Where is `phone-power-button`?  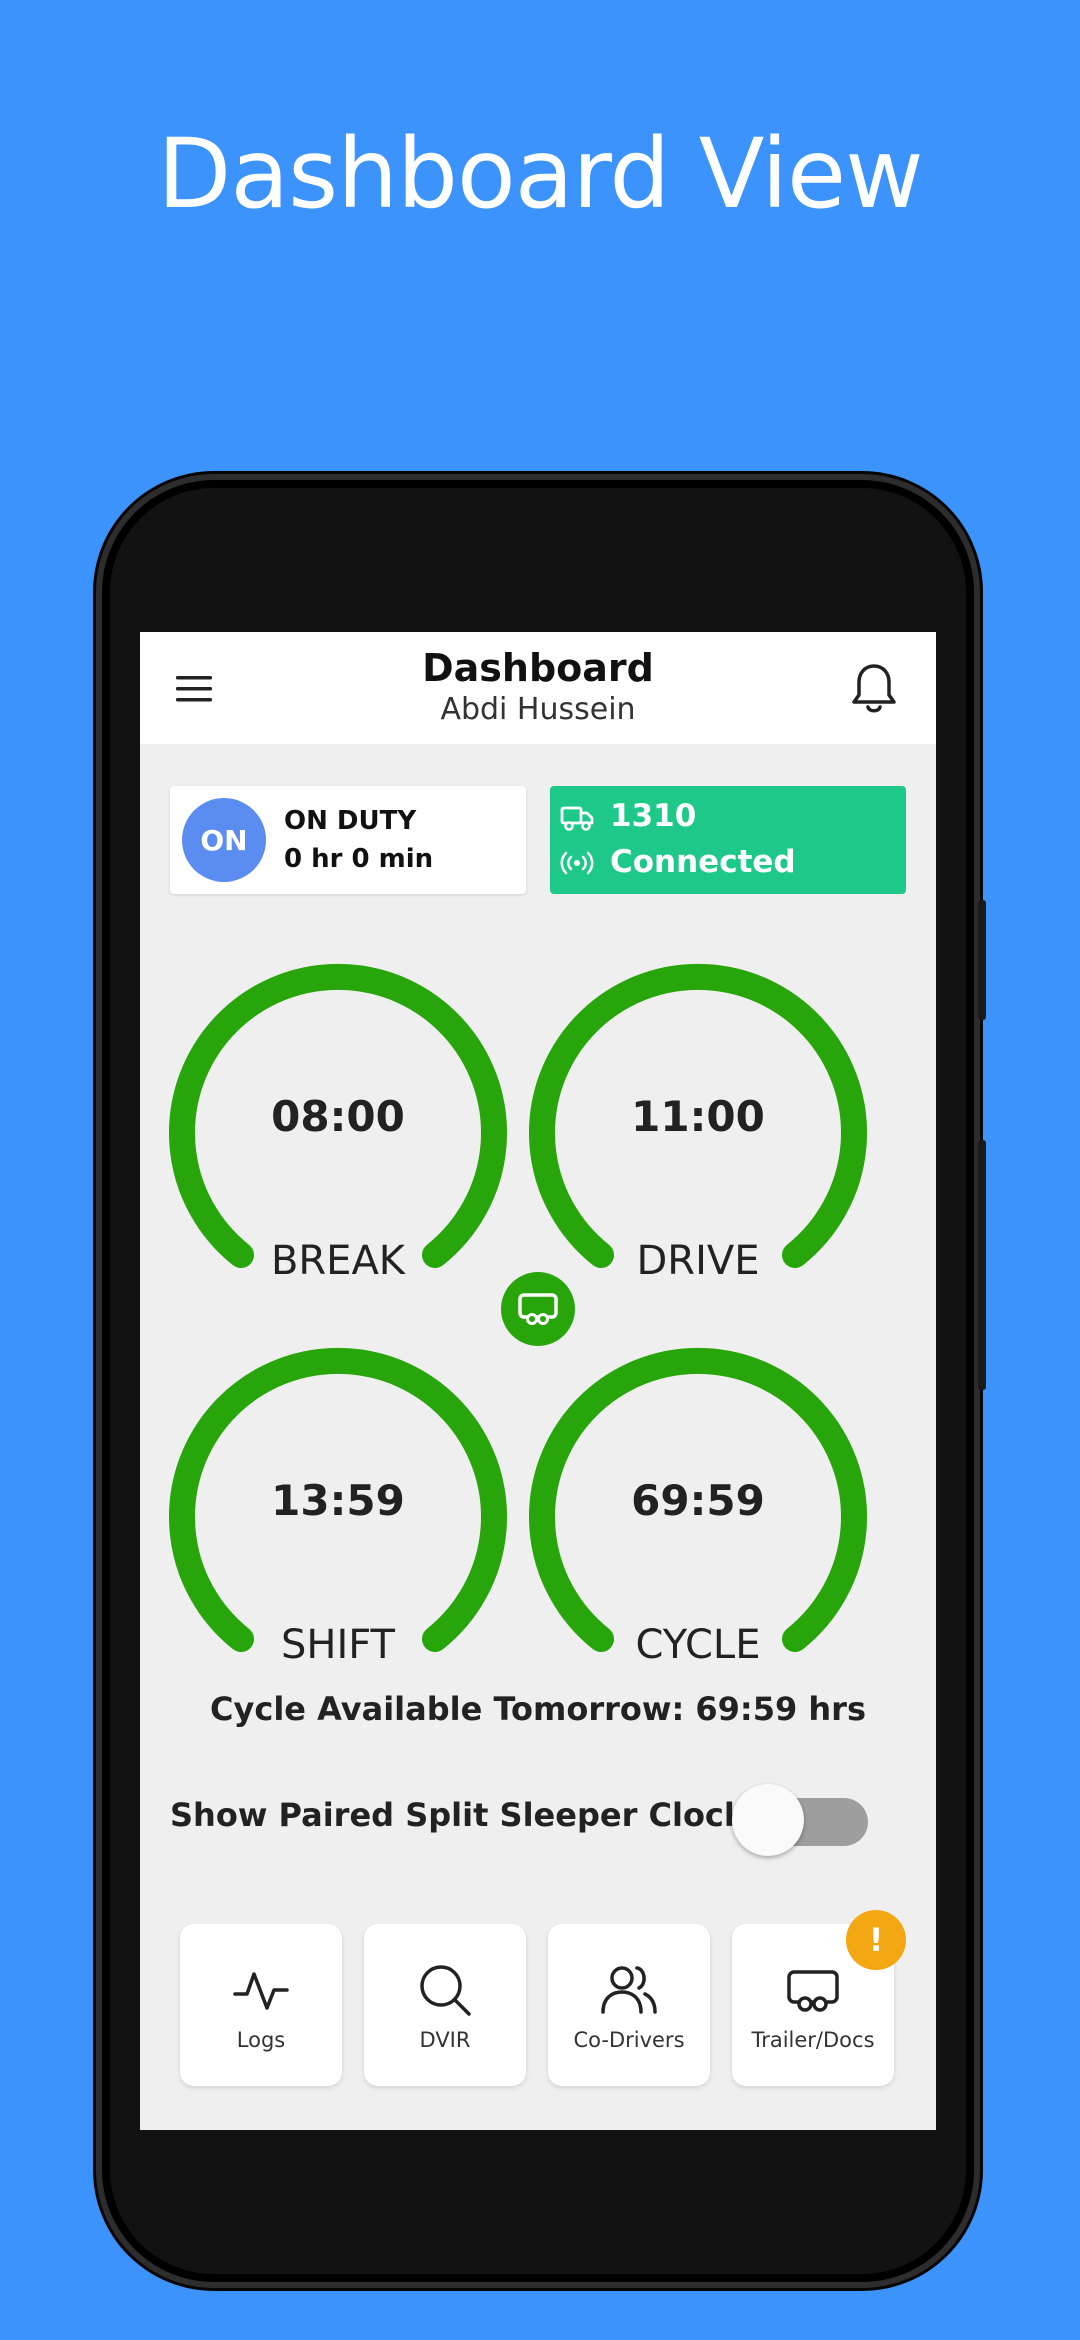
phone-power-button is located at coordinates (982, 1265).